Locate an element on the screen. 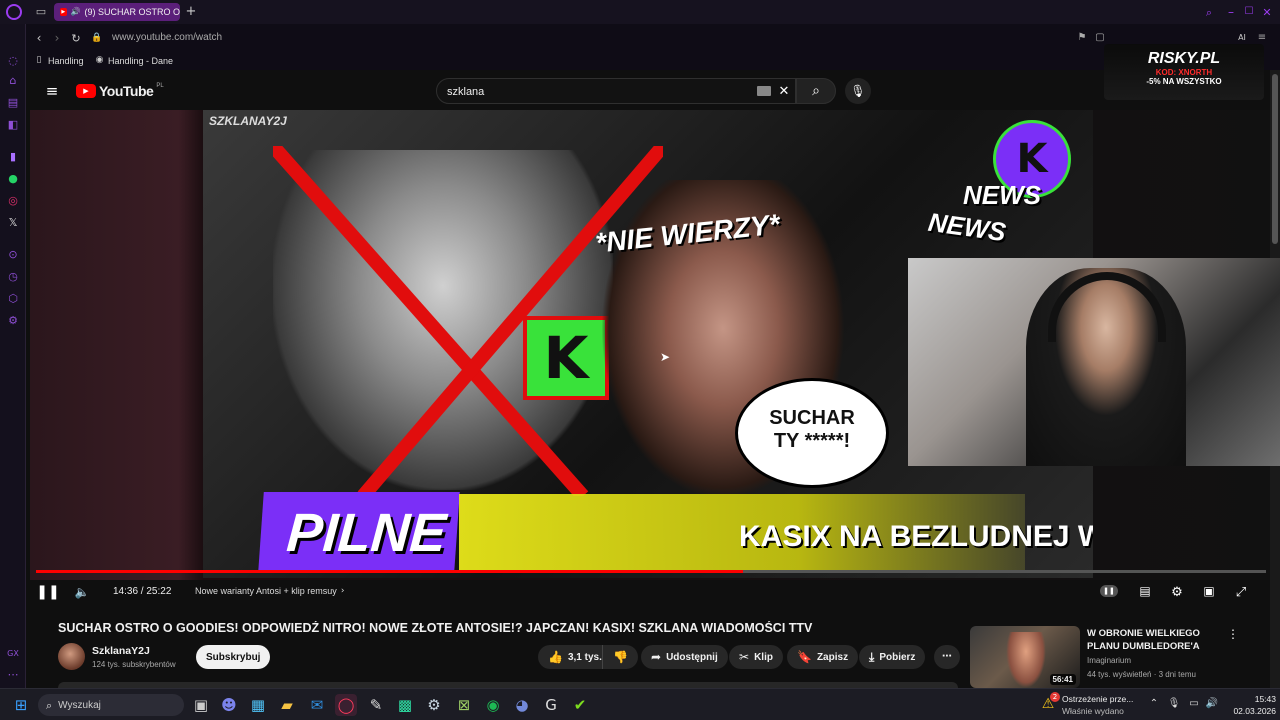 The height and width of the screenshot is (720, 1280). scrollbar-thumb is located at coordinates (1275, 159).